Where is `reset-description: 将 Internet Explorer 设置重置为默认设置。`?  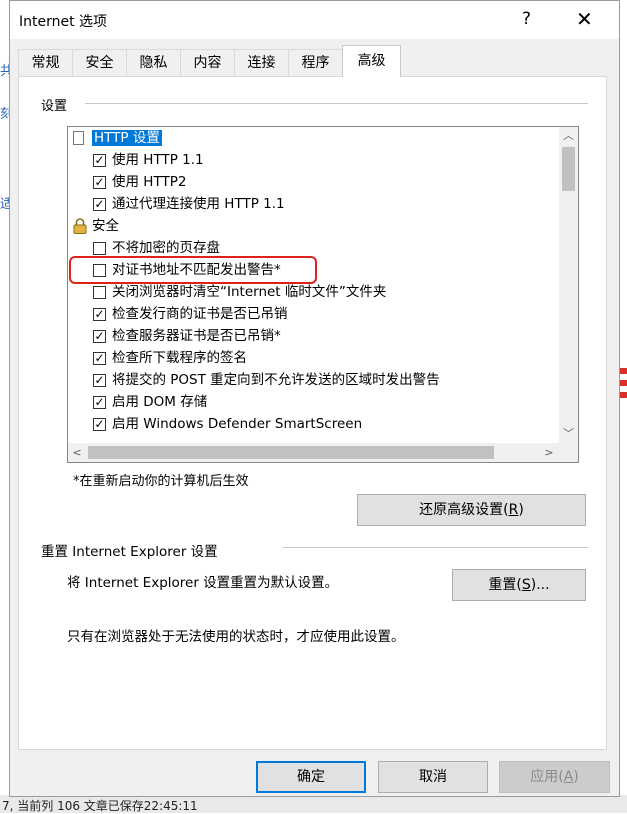 reset-description: 将 Internet Explorer 设置重置为默认设置。 is located at coordinates (203, 583).